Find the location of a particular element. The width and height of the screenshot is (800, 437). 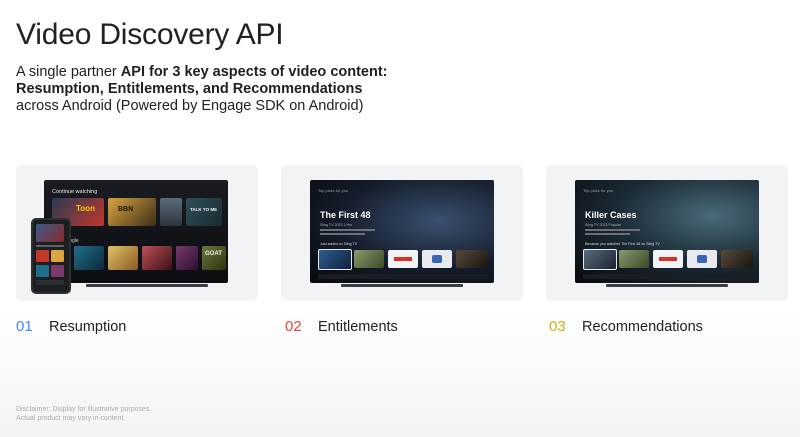

tile-title-talk-to-me: TALK TO ME is located at coordinates (204, 209).